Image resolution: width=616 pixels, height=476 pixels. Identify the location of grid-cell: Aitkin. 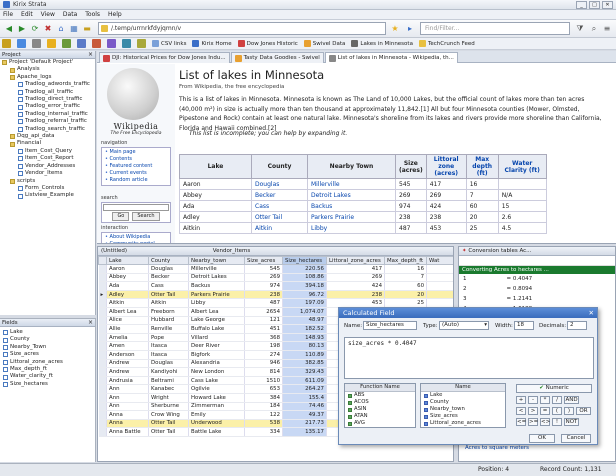
(127, 303).